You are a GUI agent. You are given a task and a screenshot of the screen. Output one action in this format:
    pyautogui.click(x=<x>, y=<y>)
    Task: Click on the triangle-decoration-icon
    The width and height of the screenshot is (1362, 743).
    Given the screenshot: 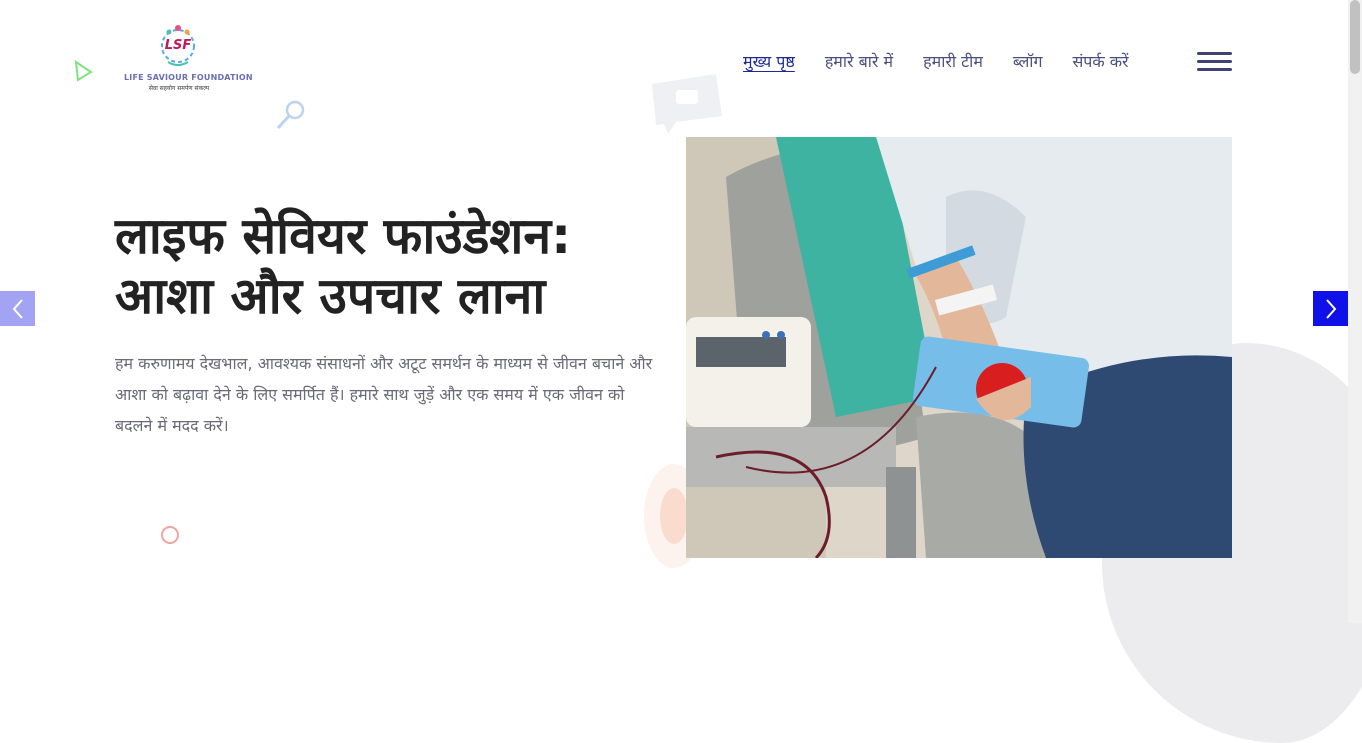 What is the action you would take?
    pyautogui.click(x=83, y=71)
    